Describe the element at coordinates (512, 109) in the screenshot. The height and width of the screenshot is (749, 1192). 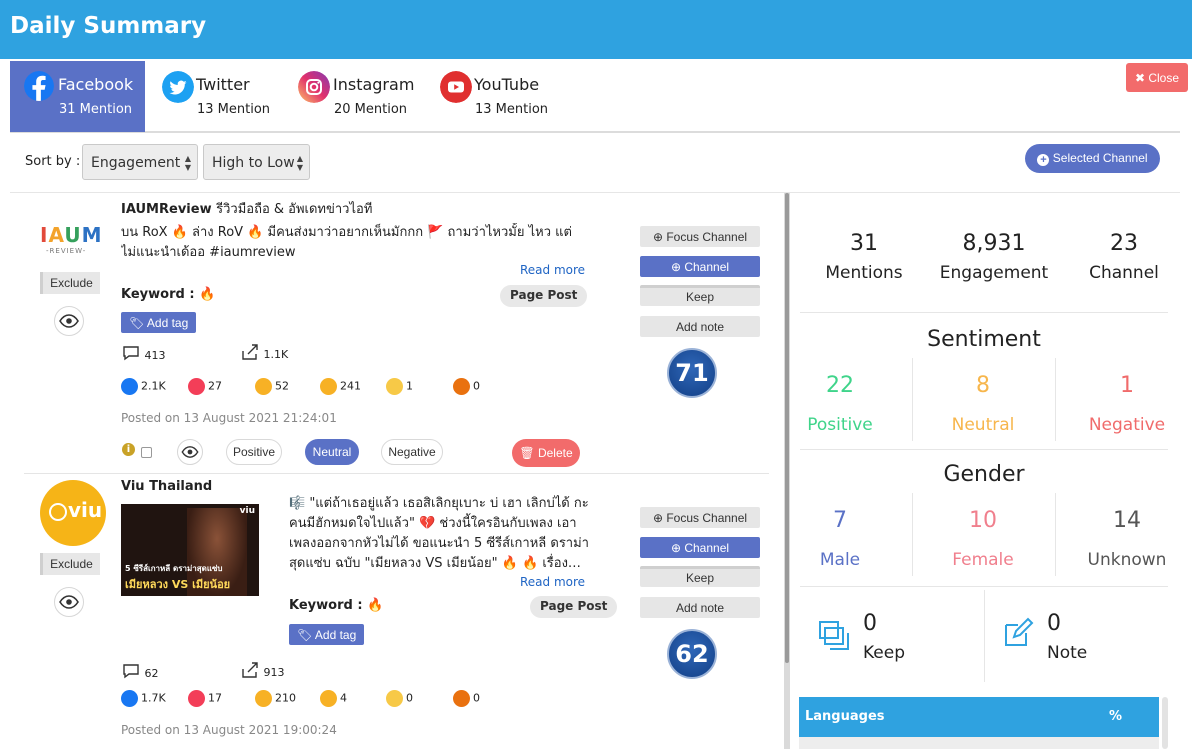
I see `tab-youtube-count: 13 Mention` at that location.